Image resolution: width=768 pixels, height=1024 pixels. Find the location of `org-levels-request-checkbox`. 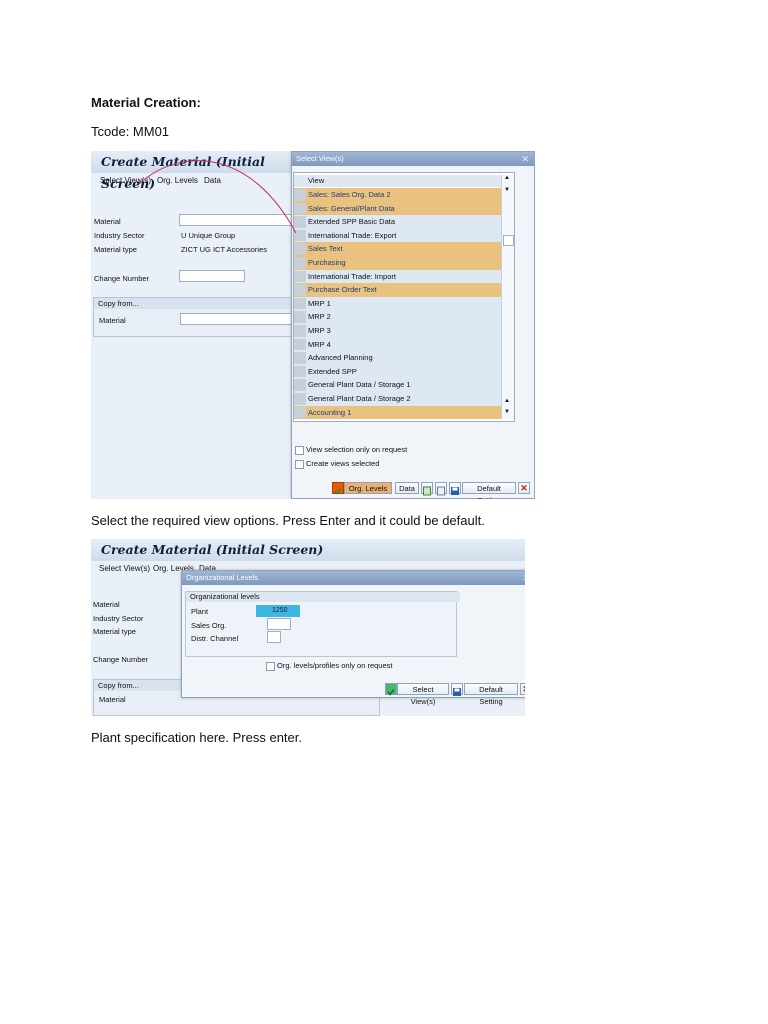

org-levels-request-checkbox is located at coordinates (270, 666).